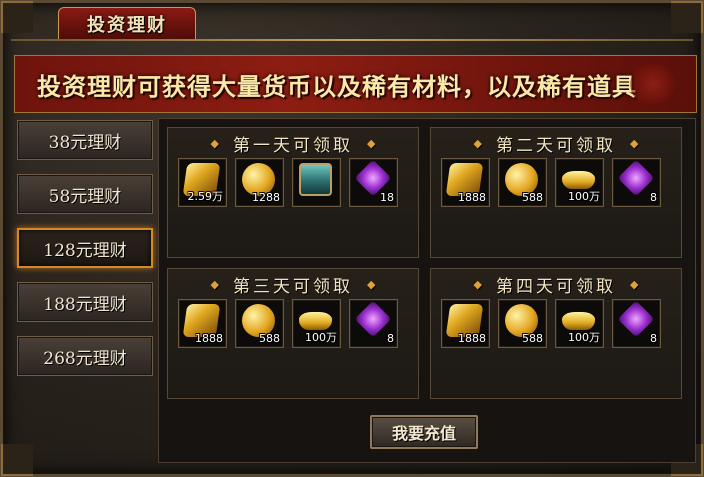 The image size is (704, 477). What do you see at coordinates (653, 84) in the screenshot?
I see `ribbon-bow-icon` at bounding box center [653, 84].